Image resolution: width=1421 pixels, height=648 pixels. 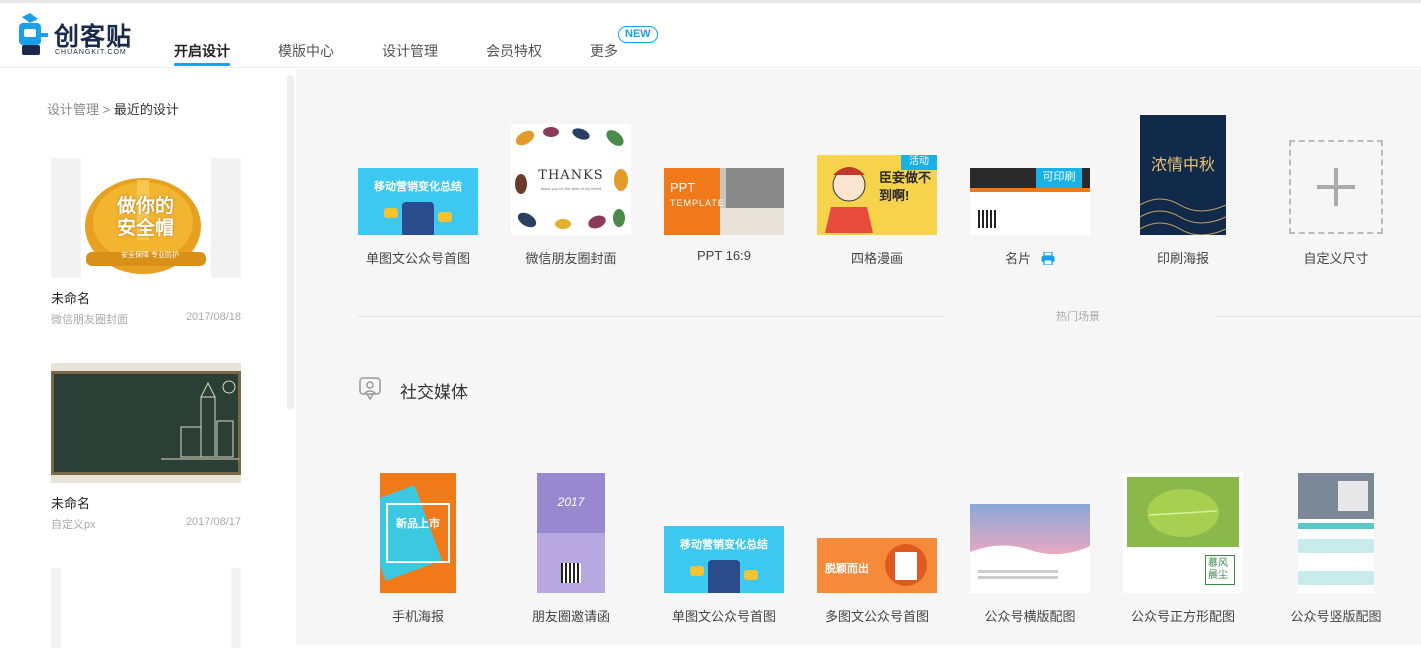 What do you see at coordinates (418, 533) in the screenshot?
I see `template-thumb-mobile-poster: 新品上市` at bounding box center [418, 533].